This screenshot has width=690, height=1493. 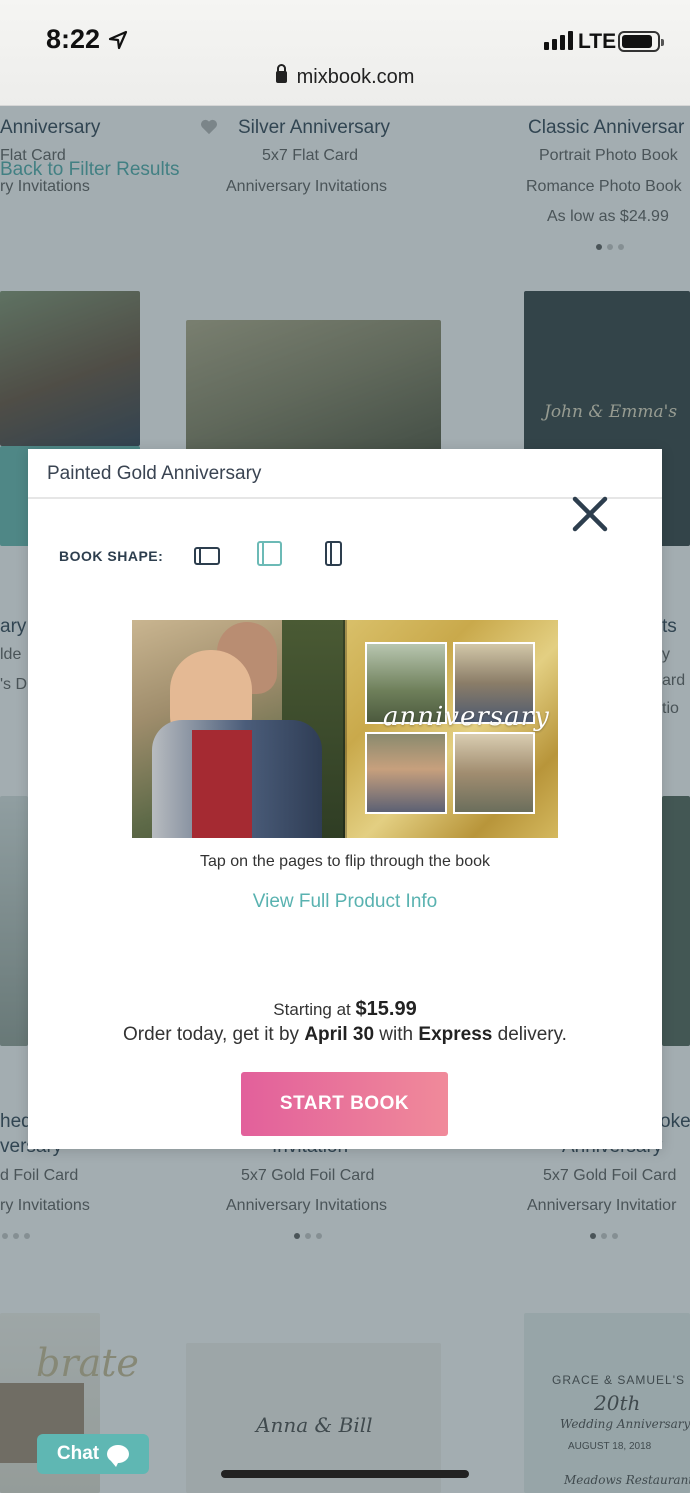 What do you see at coordinates (118, 1456) in the screenshot?
I see `chat-bubble-icon` at bounding box center [118, 1456].